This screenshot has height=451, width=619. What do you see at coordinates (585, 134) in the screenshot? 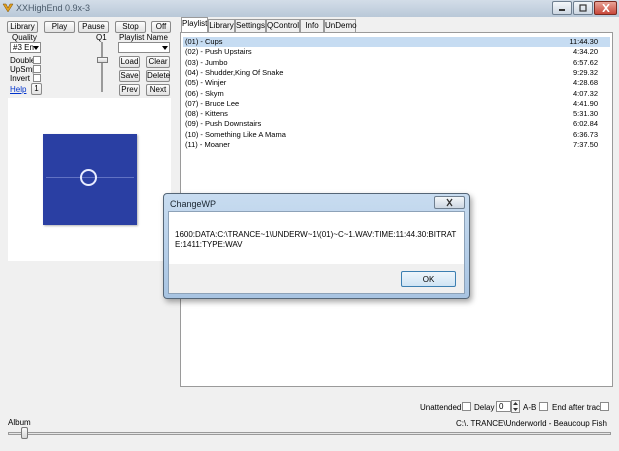
I see `track-duration: 6:36.73` at bounding box center [585, 134].